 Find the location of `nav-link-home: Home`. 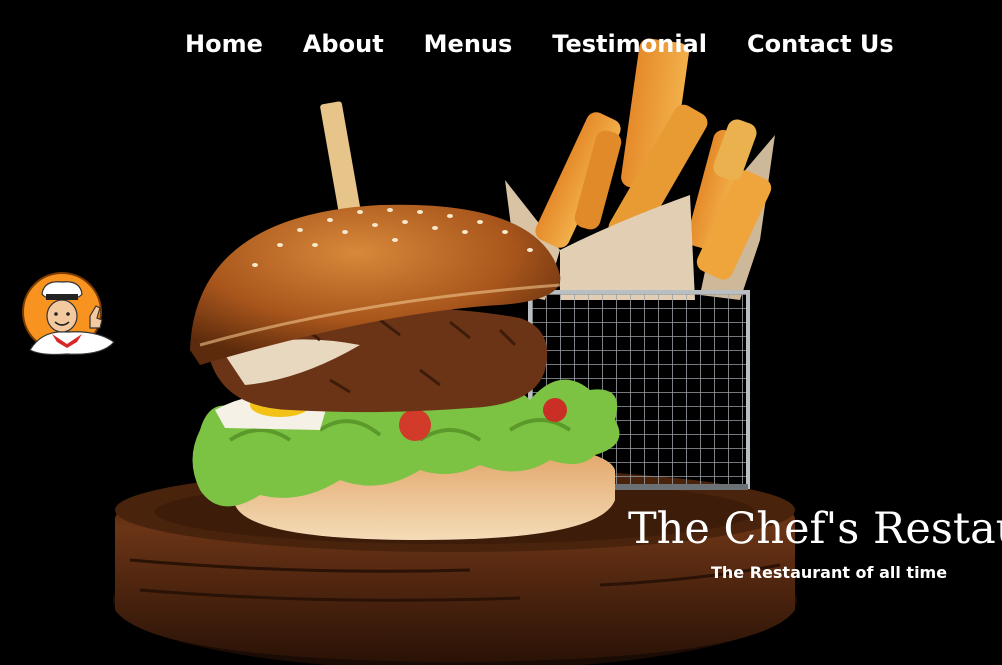

nav-link-home: Home is located at coordinates (224, 44).